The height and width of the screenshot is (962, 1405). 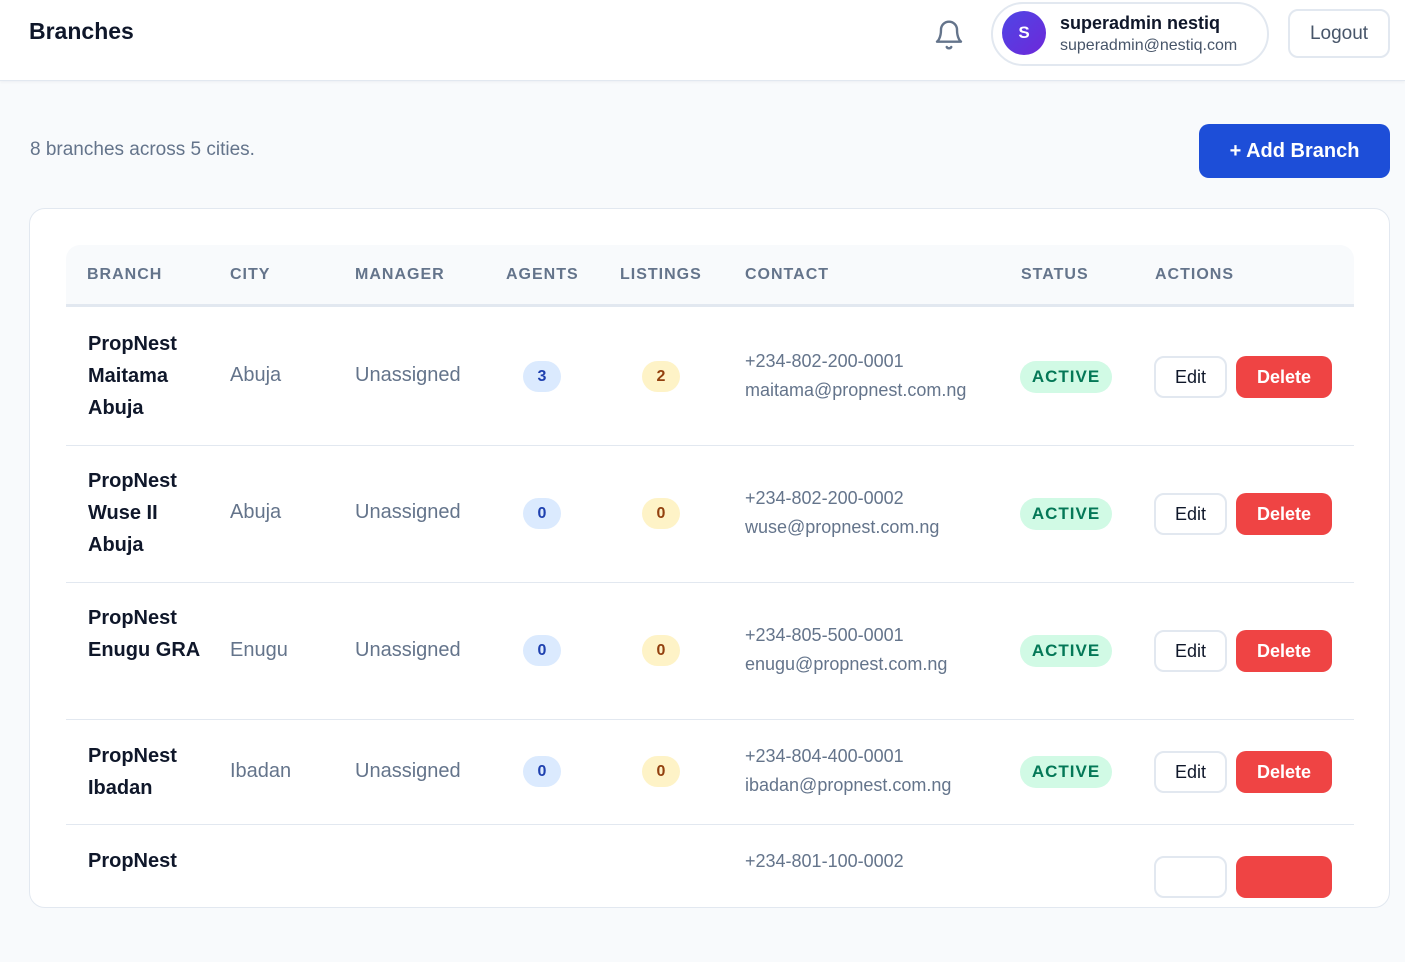 What do you see at coordinates (1190, 877) in the screenshot?
I see `edit-button` at bounding box center [1190, 877].